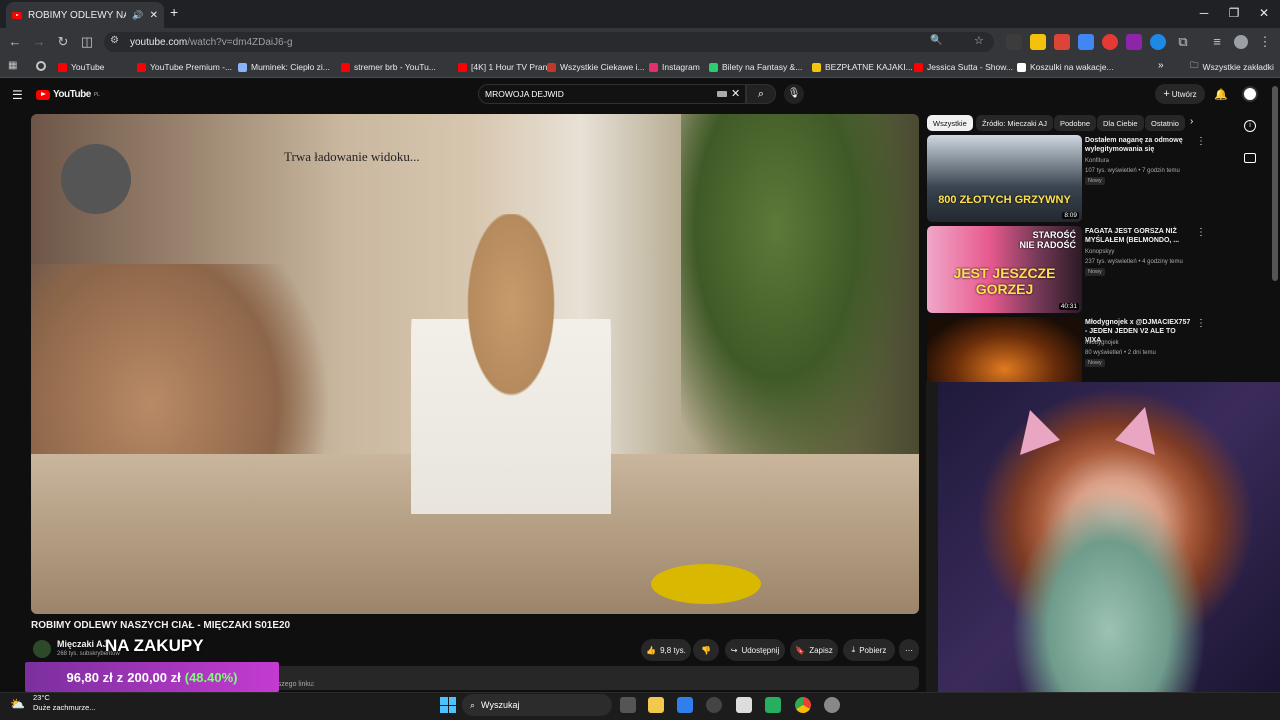  What do you see at coordinates (814, 650) in the screenshot?
I see `save-button: 🔖 Zapisz` at bounding box center [814, 650].